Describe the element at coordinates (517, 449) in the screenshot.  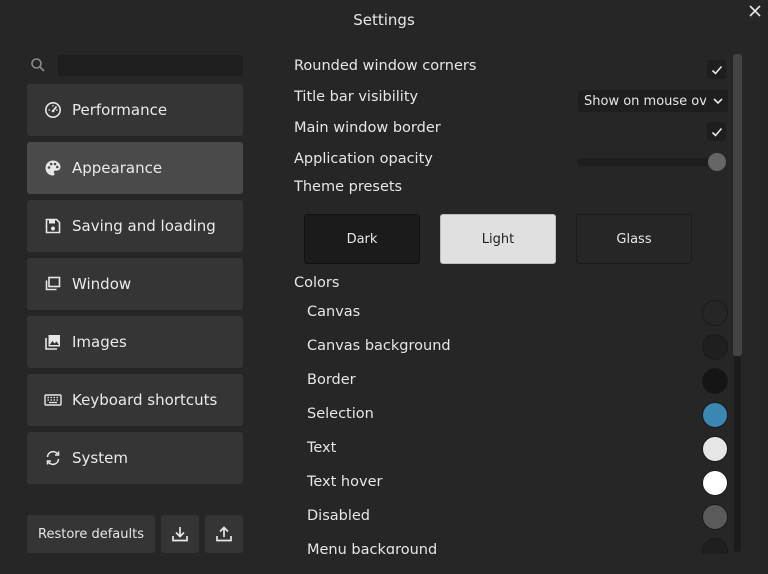
I see `color-row-text: Text` at that location.